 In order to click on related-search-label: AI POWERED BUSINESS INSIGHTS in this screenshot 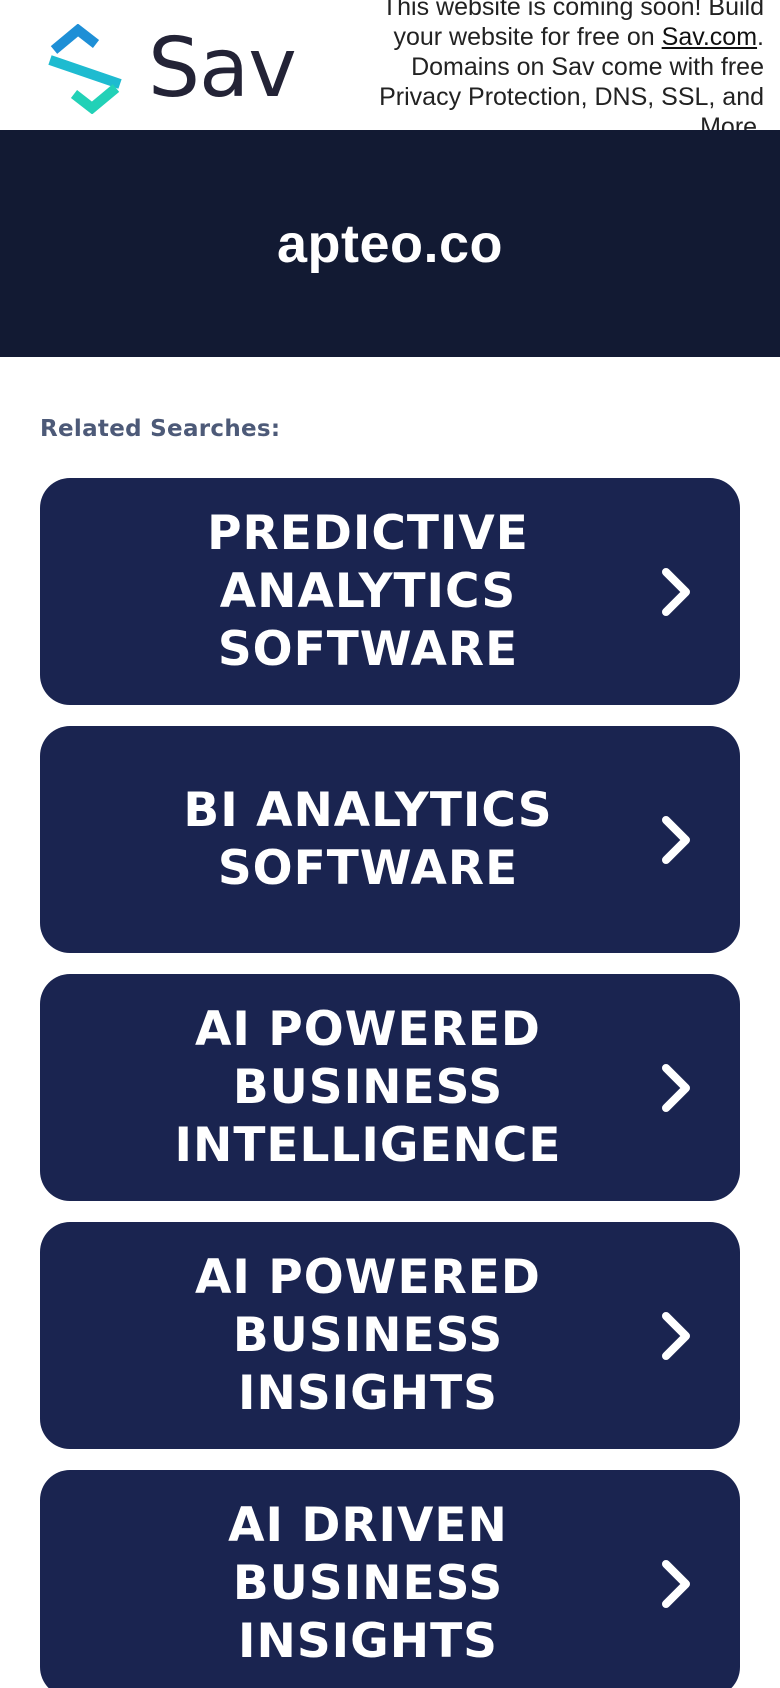, I will do `click(368, 1335)`.